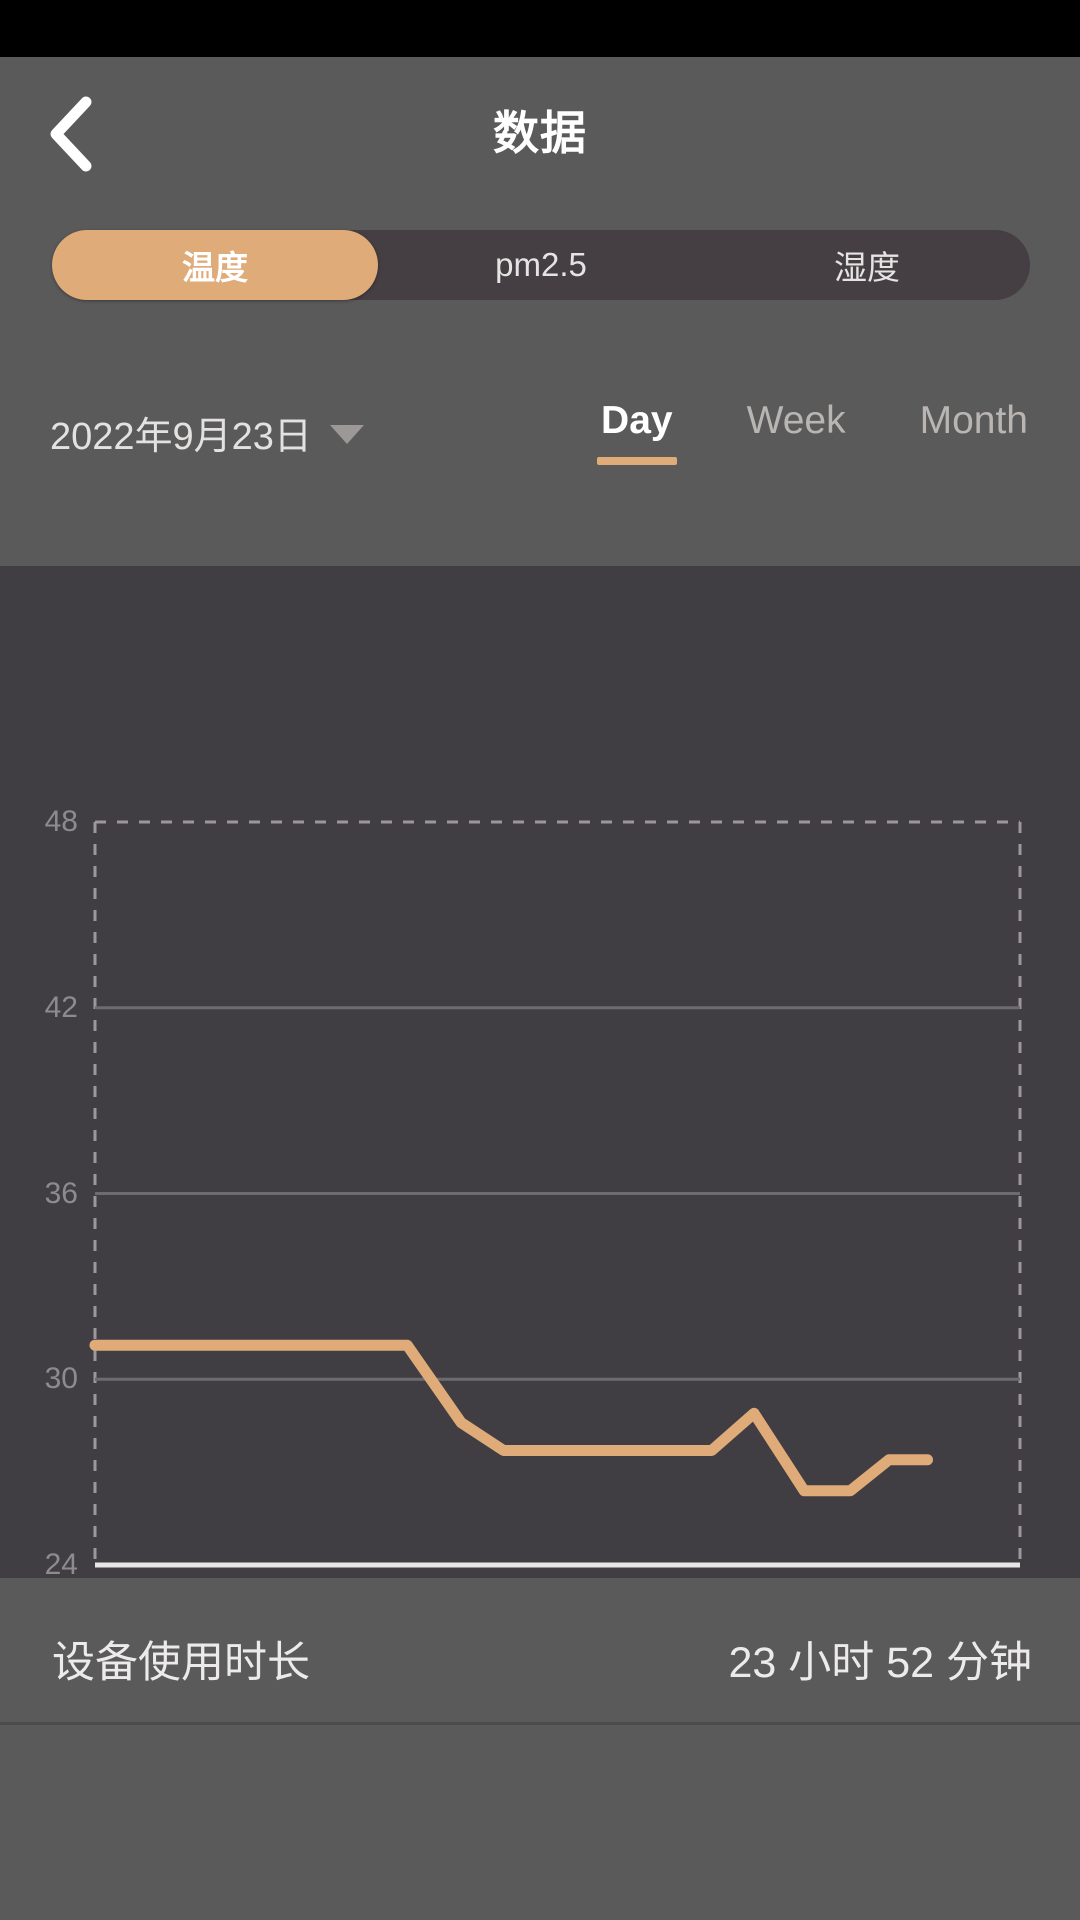 This screenshot has height=1920, width=1080. What do you see at coordinates (880, 1663) in the screenshot?
I see `usage-duration-value: 23 小时 52 分钟` at bounding box center [880, 1663].